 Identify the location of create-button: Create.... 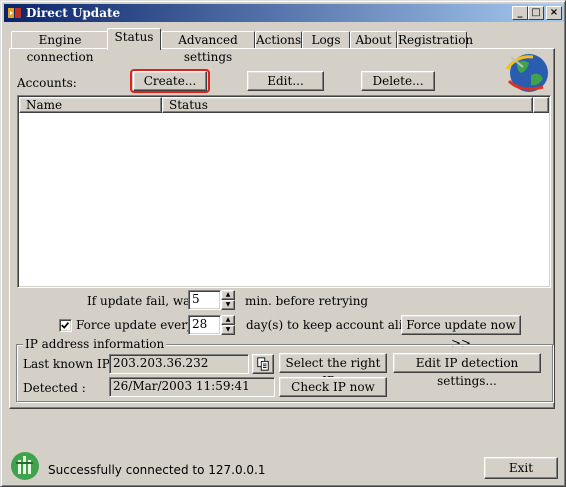
(170, 81).